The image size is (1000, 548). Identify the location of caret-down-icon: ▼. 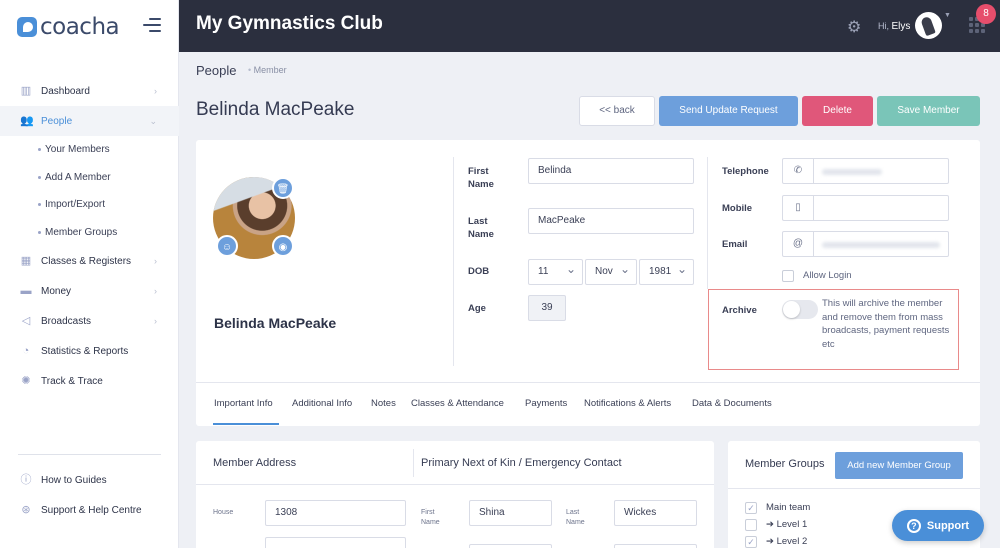
(947, 15).